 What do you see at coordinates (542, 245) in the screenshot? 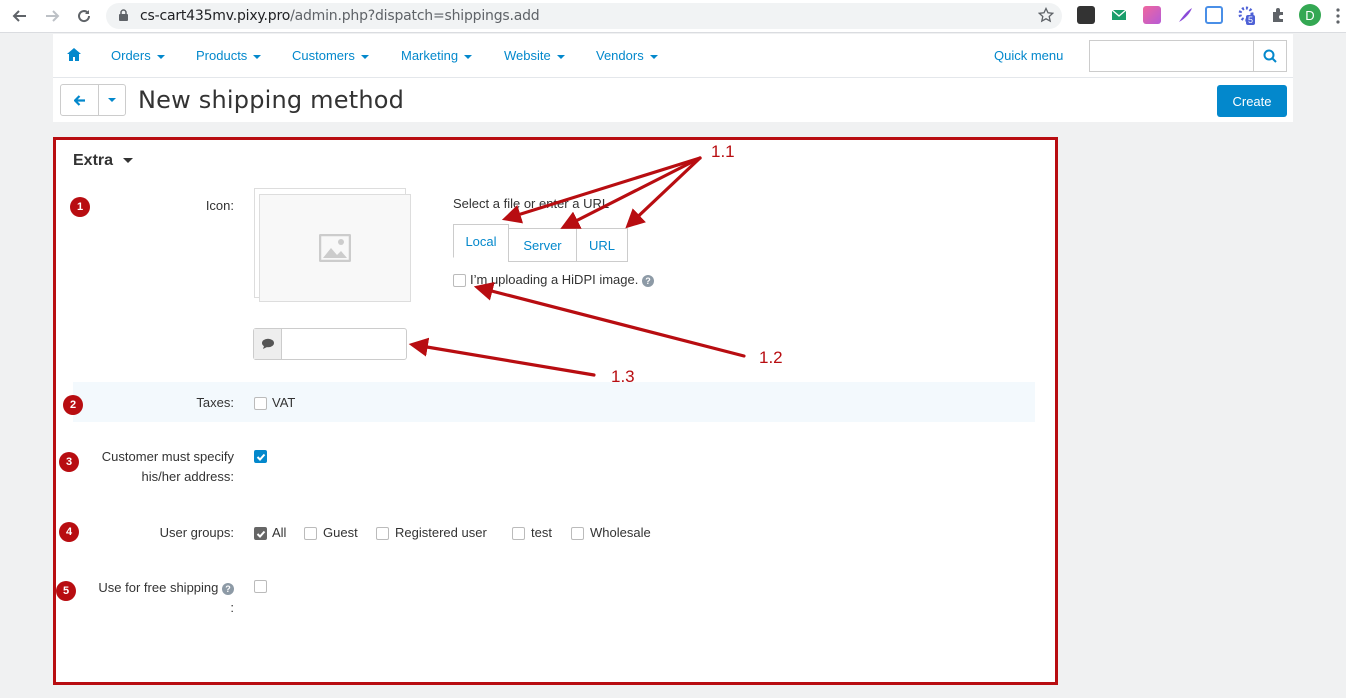
I see `tab-server: Server` at bounding box center [542, 245].